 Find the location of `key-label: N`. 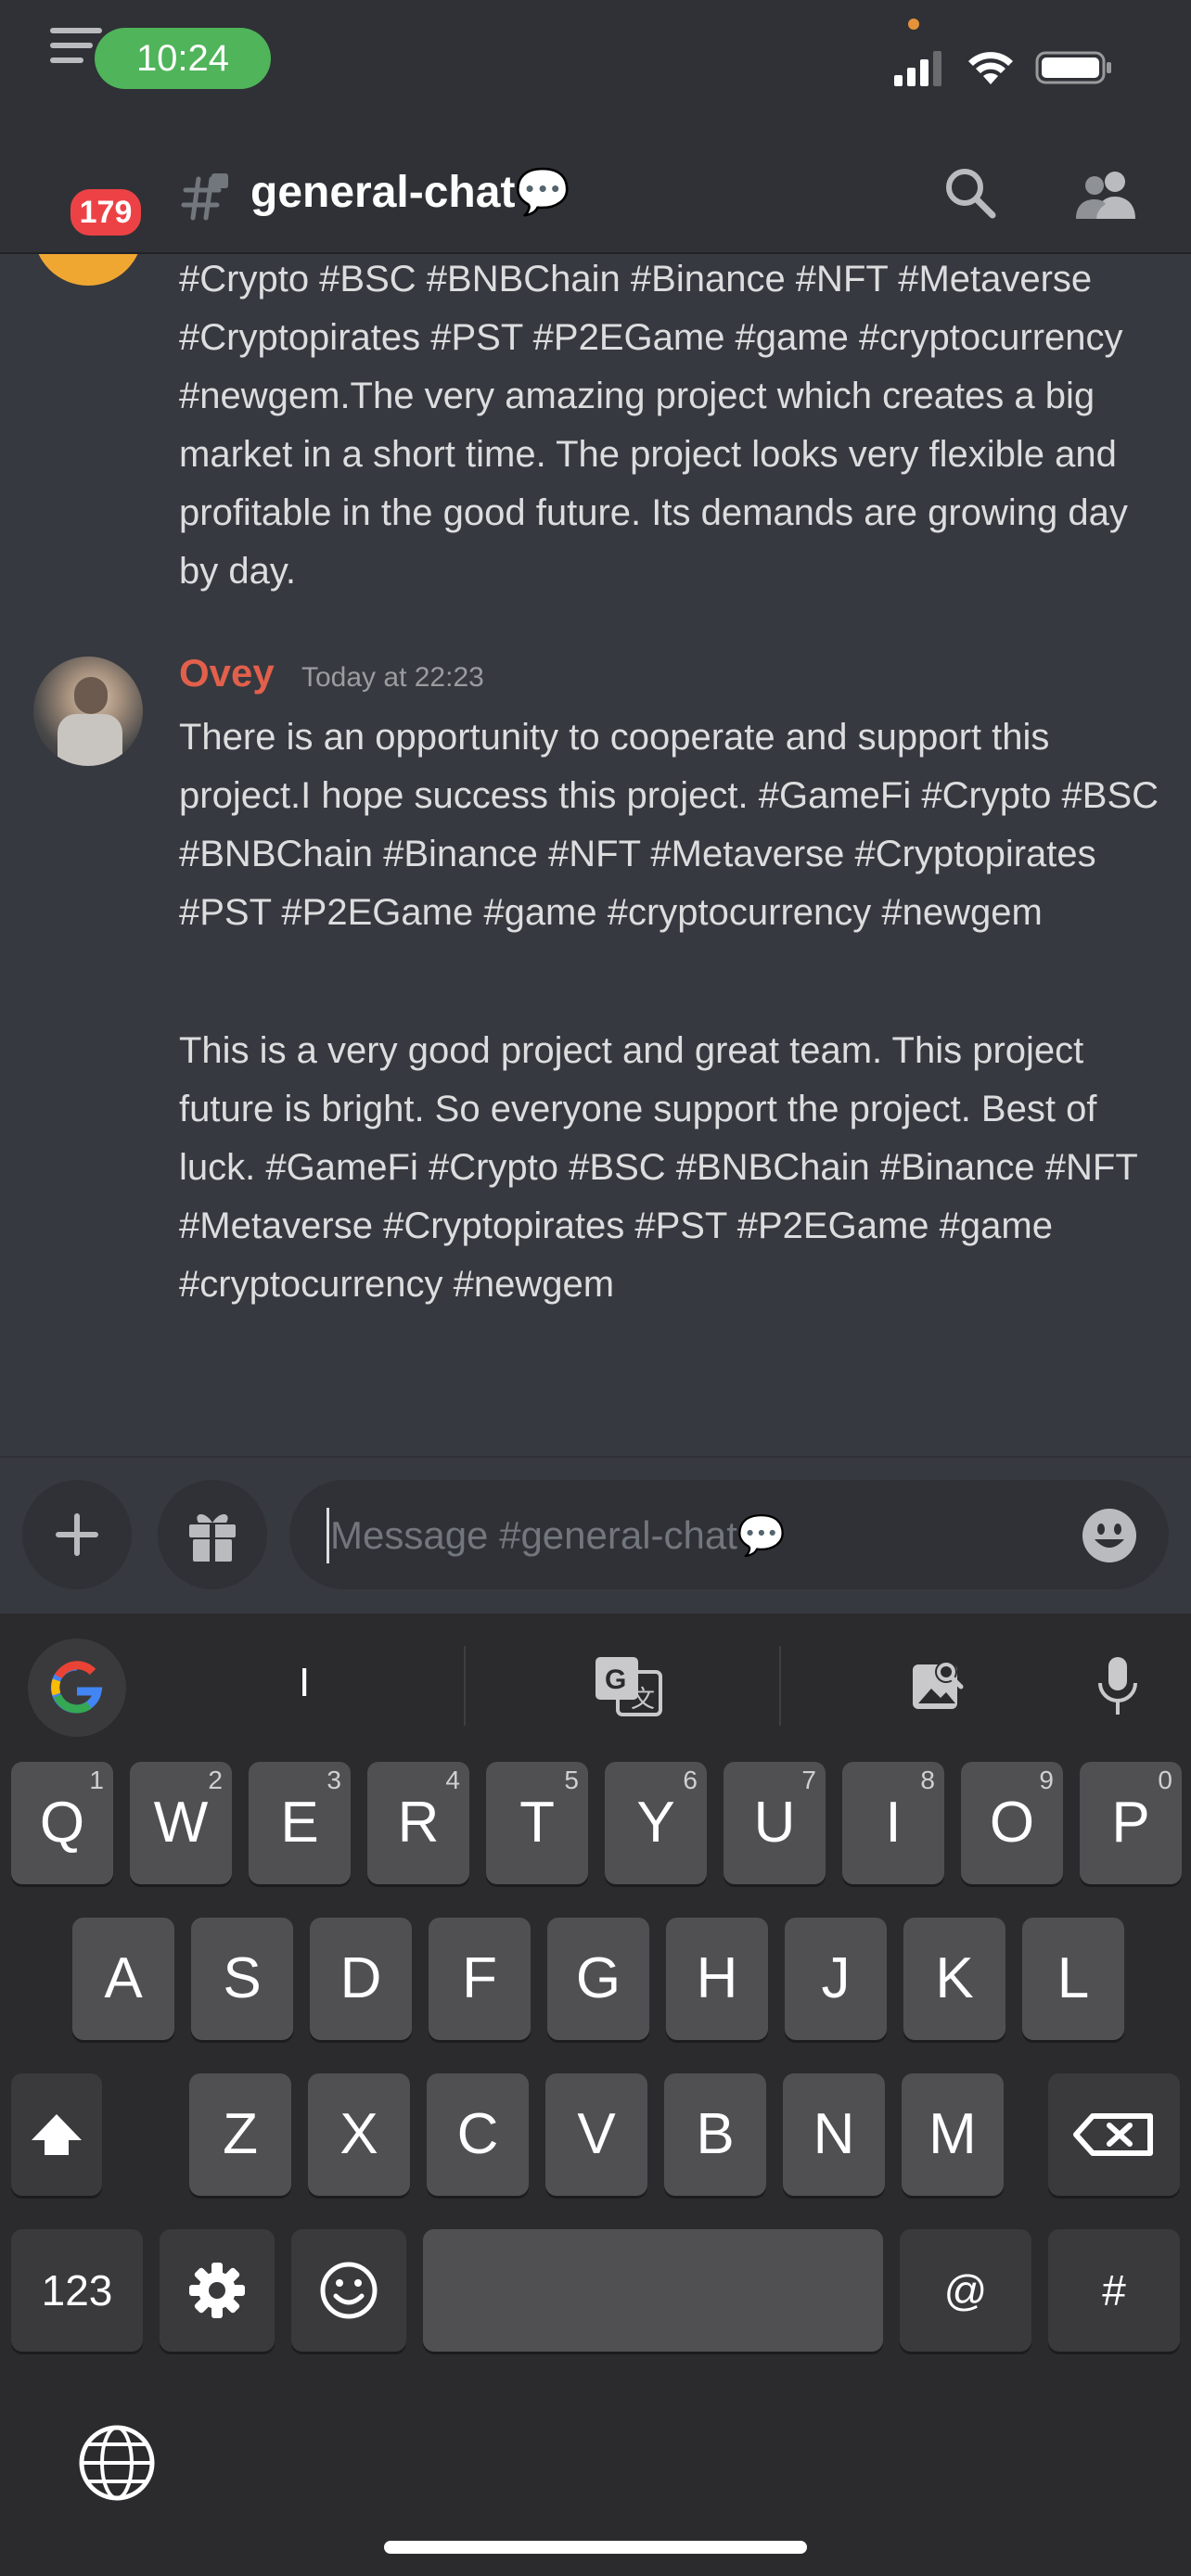

key-label: N is located at coordinates (834, 2134).